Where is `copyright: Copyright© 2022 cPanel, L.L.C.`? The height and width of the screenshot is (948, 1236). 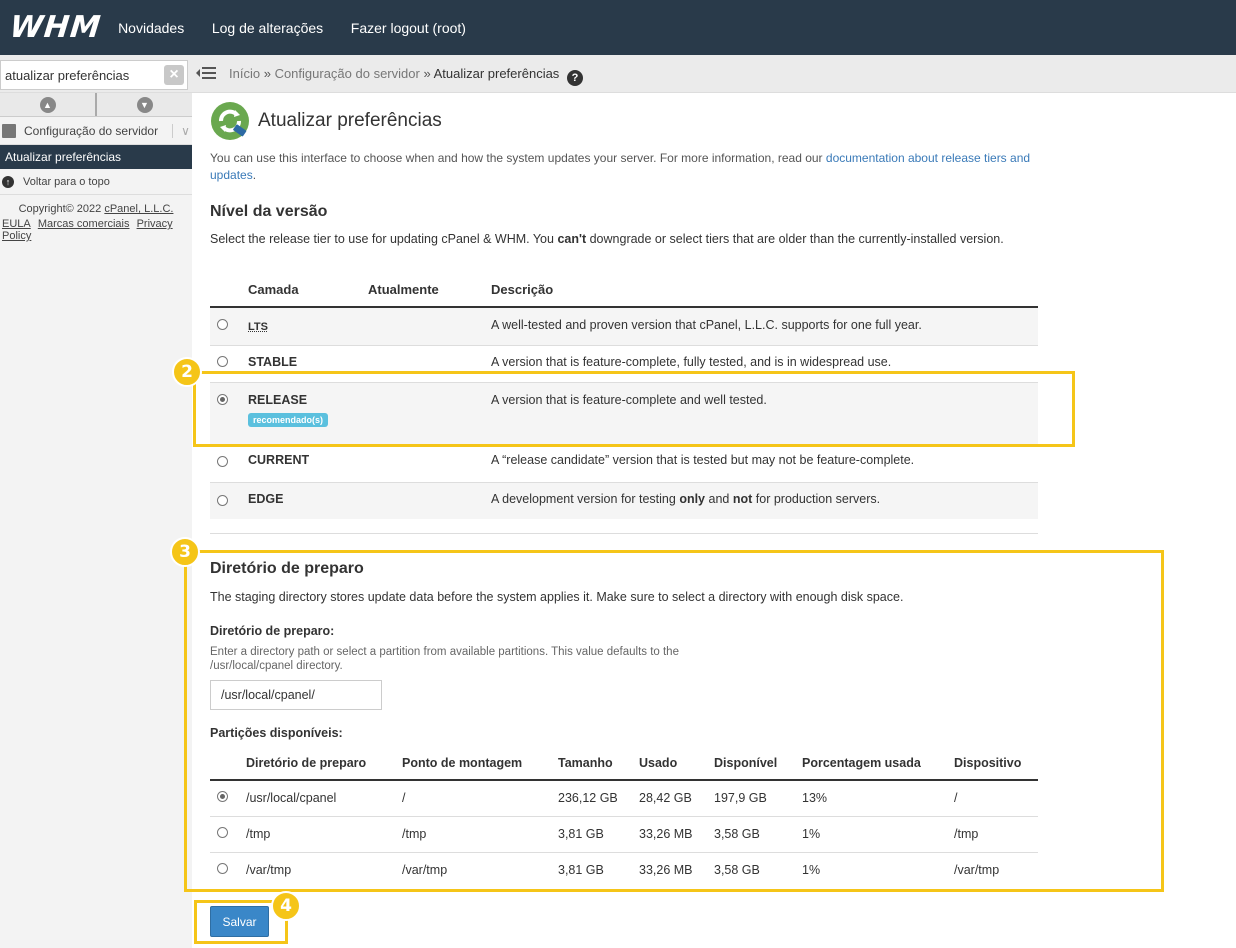
copyright: Copyright© 2022 cPanel, L.L.C. is located at coordinates (96, 206).